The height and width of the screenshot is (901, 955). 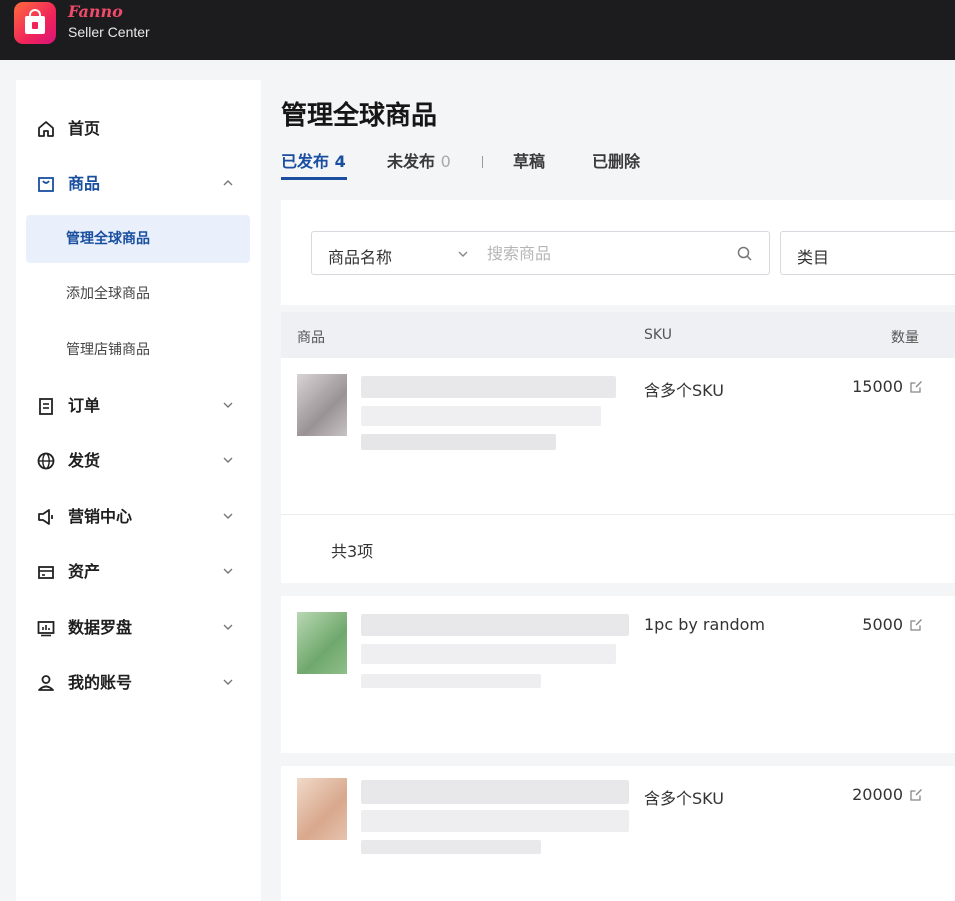 I want to click on sidebar-subitem-add-global: 添加全球商品, so click(x=138, y=294).